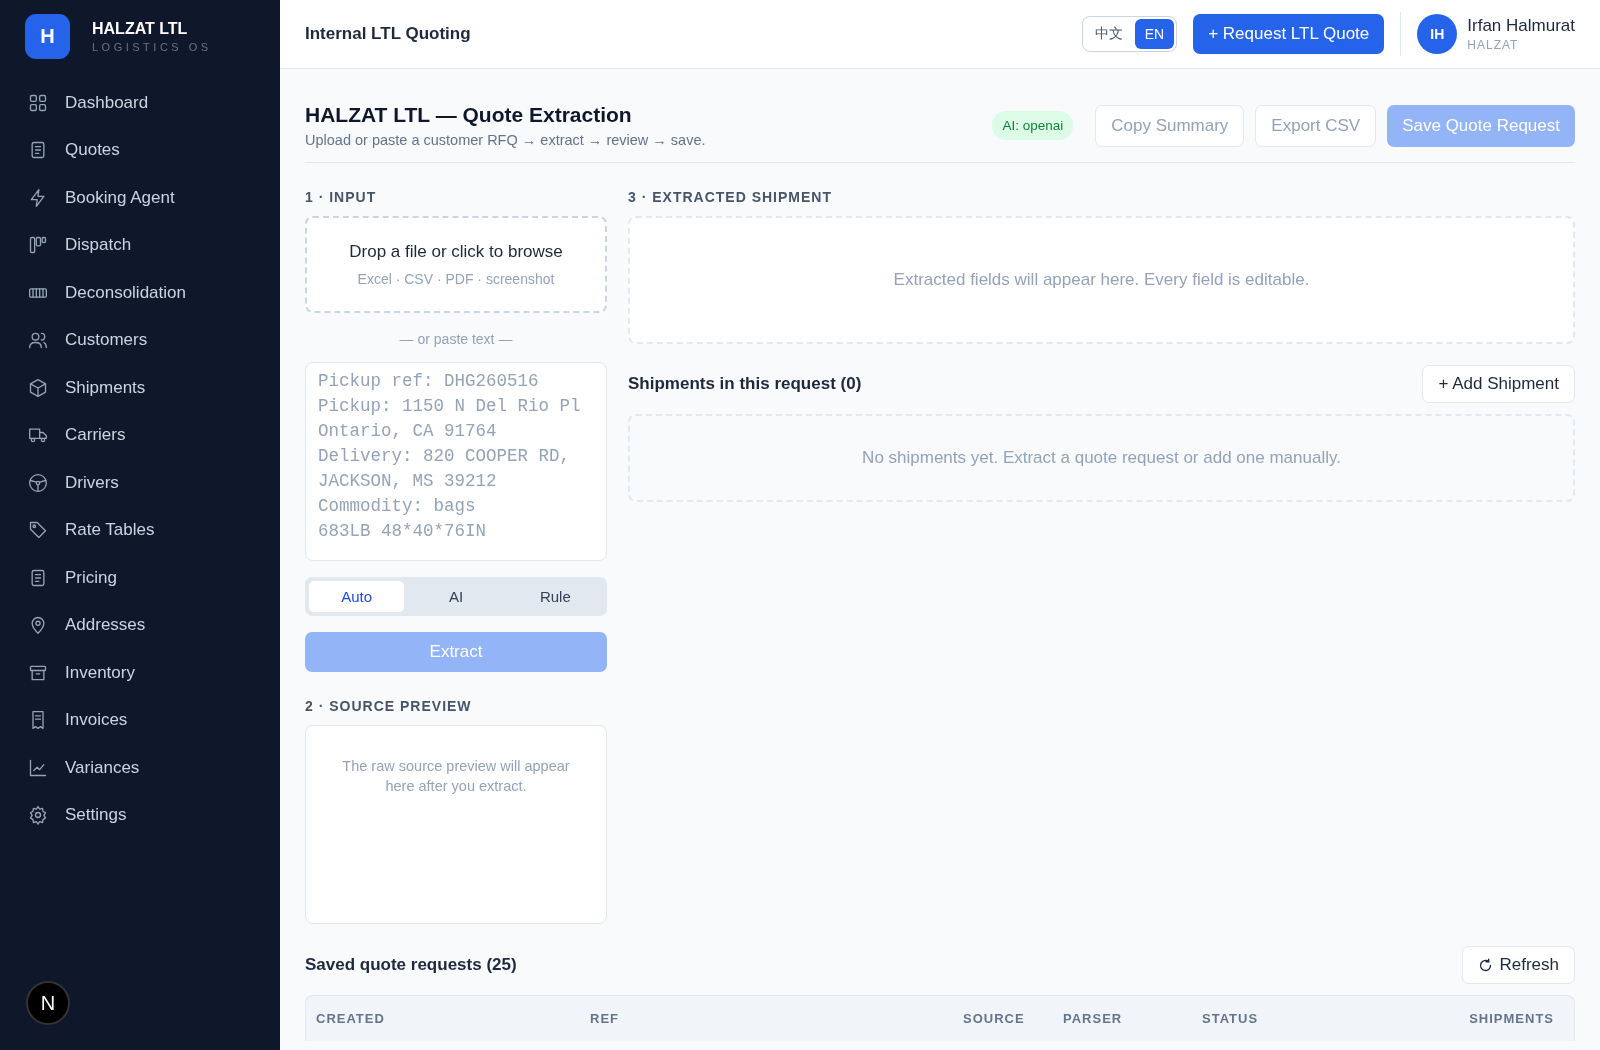 The height and width of the screenshot is (1050, 1600). Describe the element at coordinates (1132, 1018) in the screenshot. I see `column-header: PARSER` at that location.